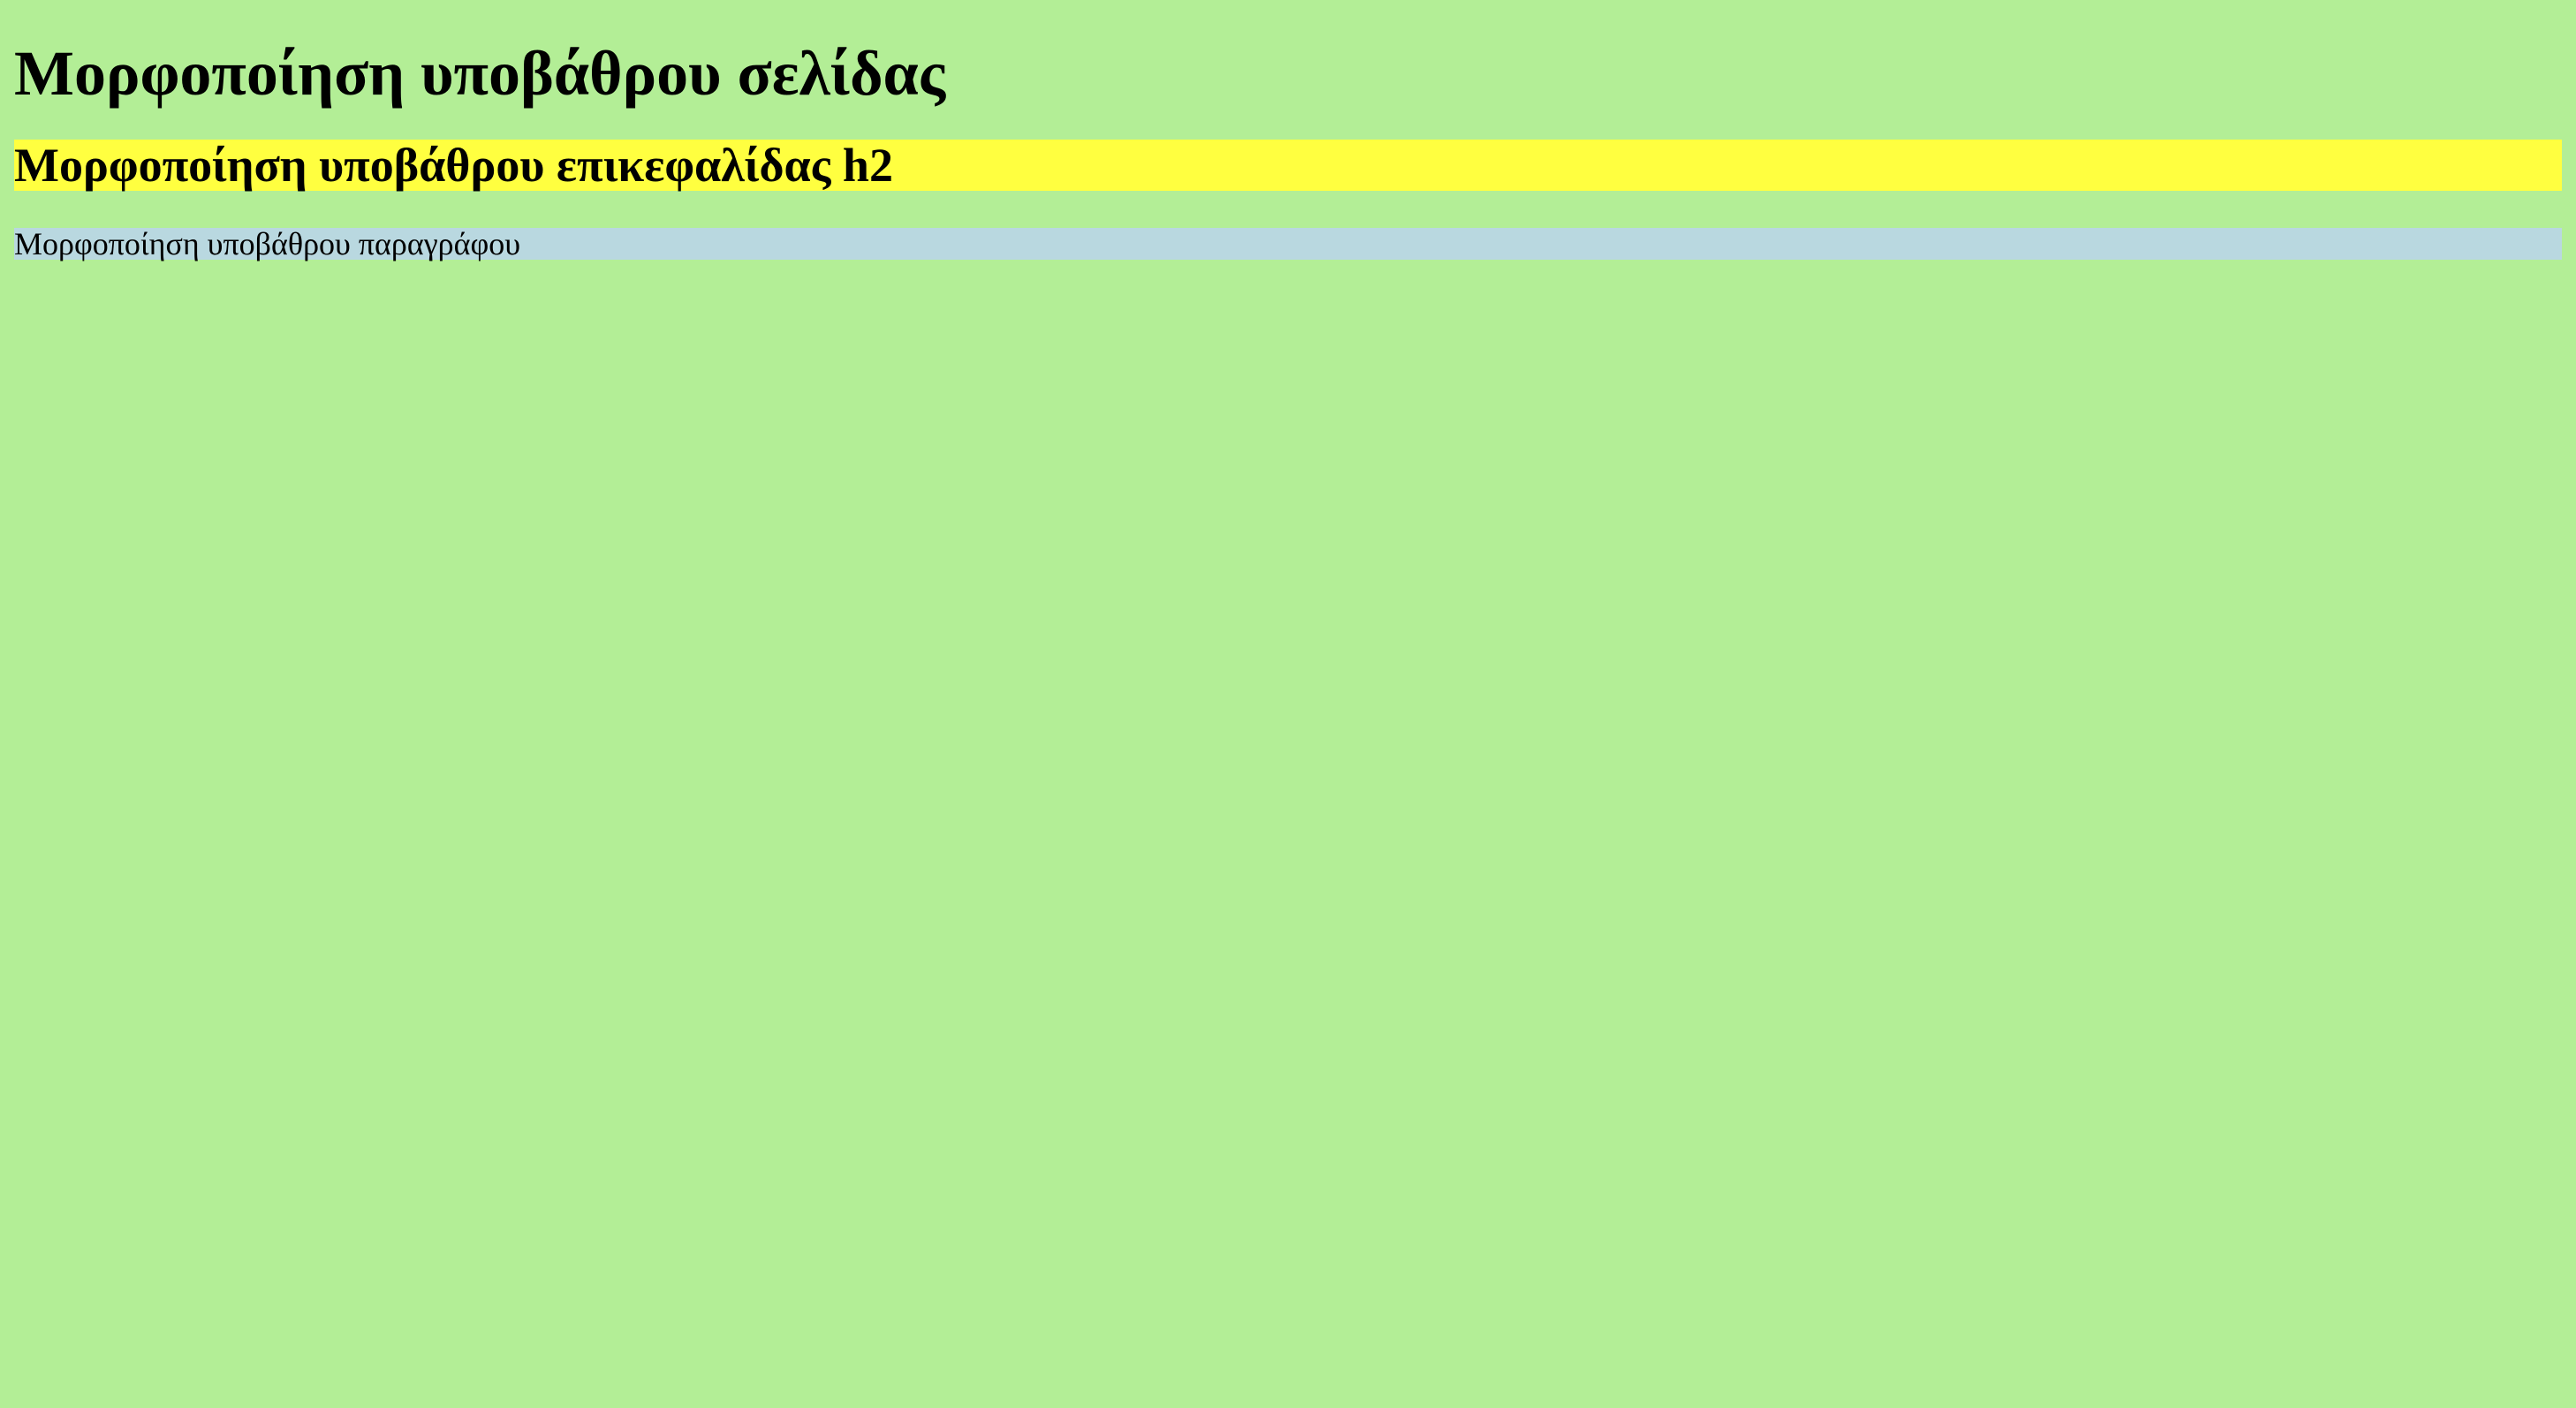 Image resolution: width=2576 pixels, height=1408 pixels. What do you see at coordinates (480, 73) in the screenshot?
I see `page-title: Μορφοποίηση υποβάθρου σελίδας` at bounding box center [480, 73].